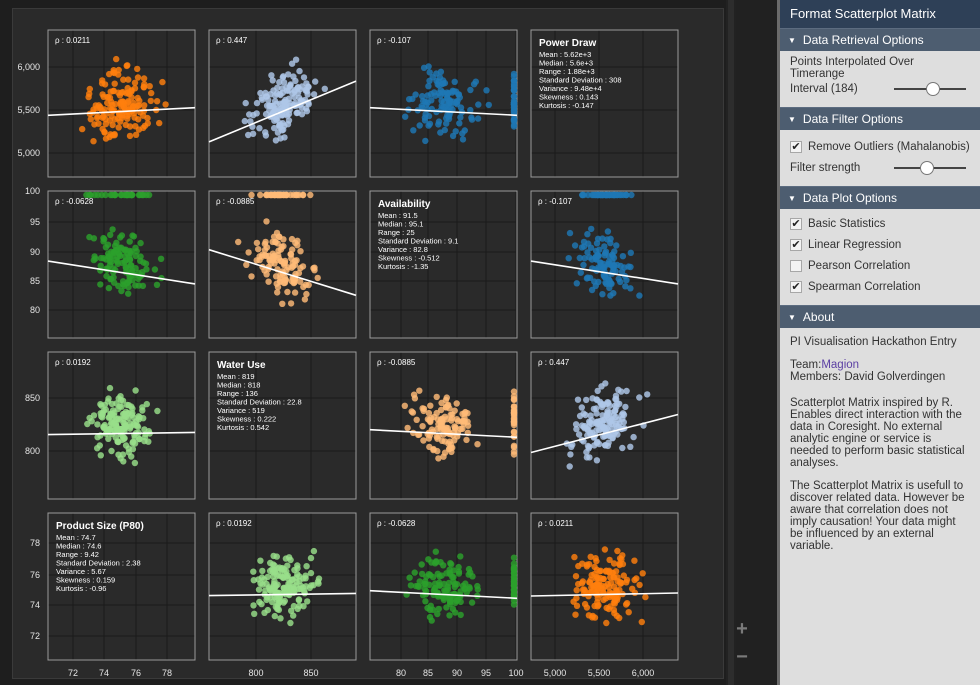  Describe the element at coordinates (840, 365) in the screenshot. I see `team-link: Magion` at that location.